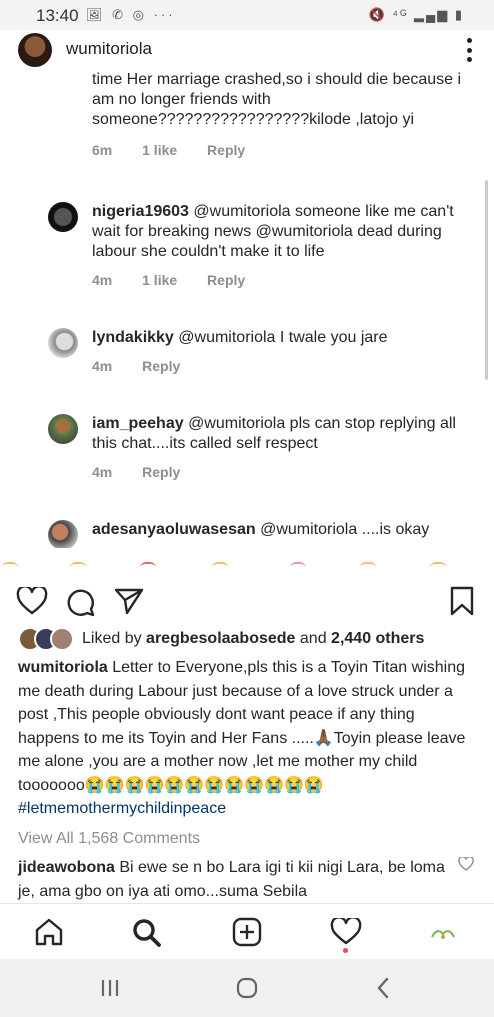  What do you see at coordinates (109, 49) in the screenshot?
I see `header-username: wumitoriola` at bounding box center [109, 49].